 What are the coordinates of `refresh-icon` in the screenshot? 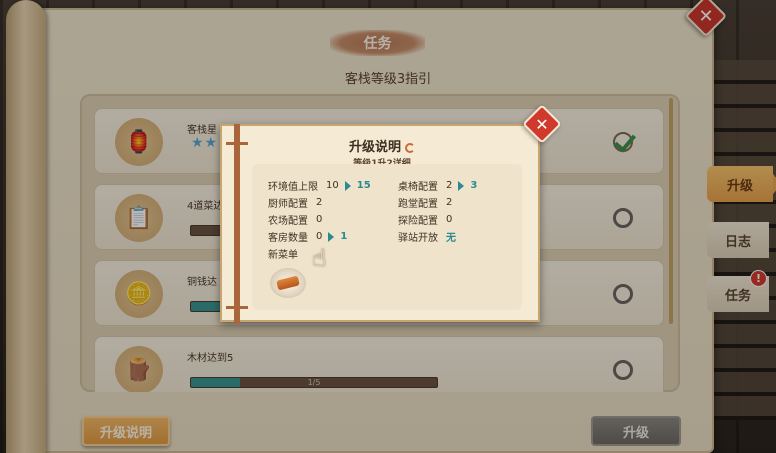 It's located at (410, 147).